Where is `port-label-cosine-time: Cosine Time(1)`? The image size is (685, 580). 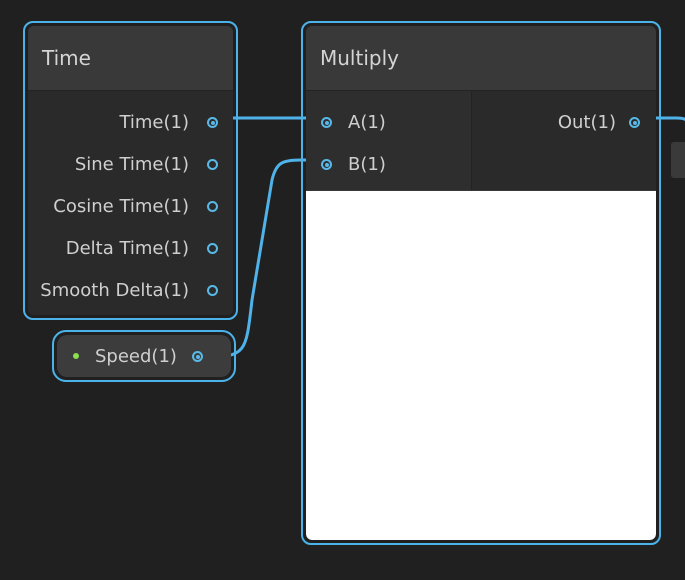 port-label-cosine-time: Cosine Time(1) is located at coordinates (121, 206).